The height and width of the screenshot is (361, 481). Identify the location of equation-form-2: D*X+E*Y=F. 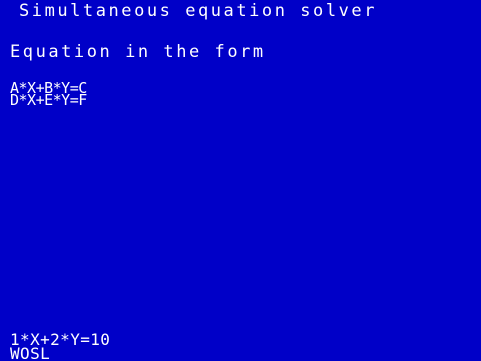
(48, 100).